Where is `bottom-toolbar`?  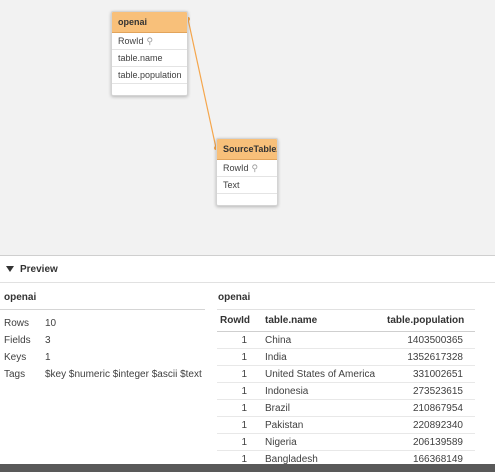 bottom-toolbar is located at coordinates (247, 468).